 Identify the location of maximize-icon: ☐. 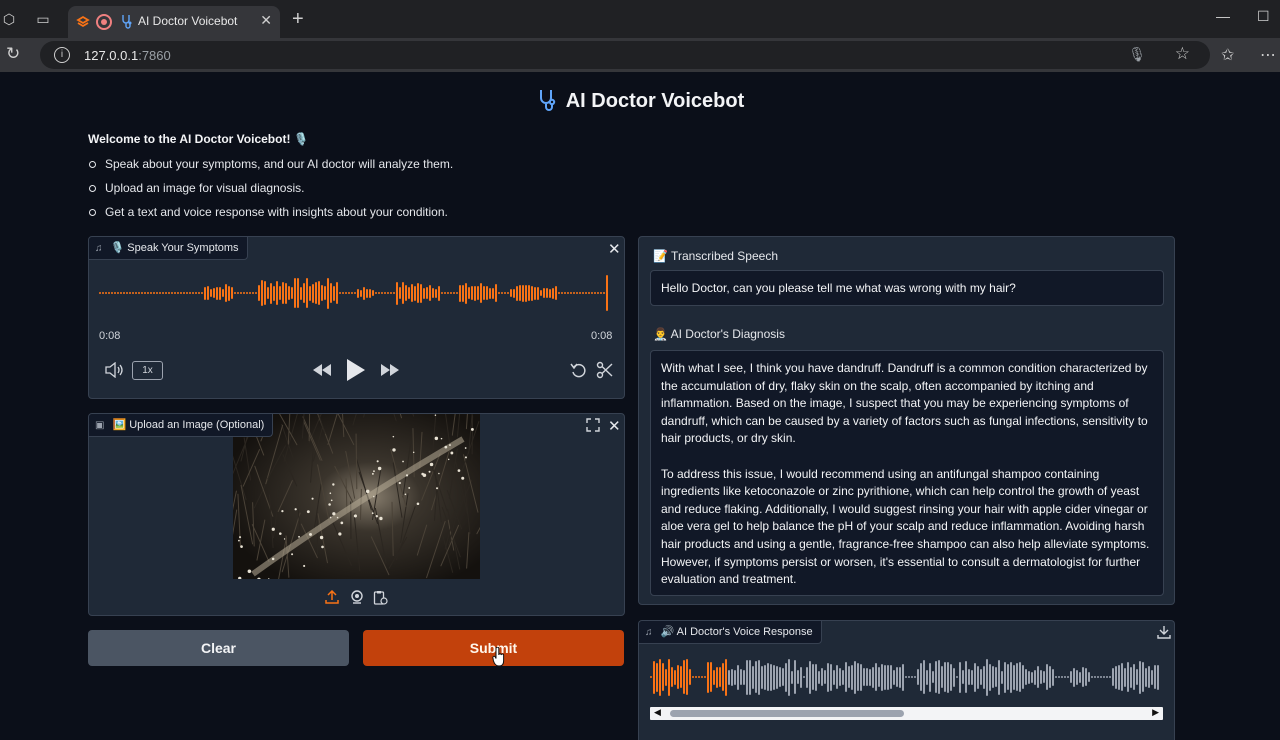
(1263, 16).